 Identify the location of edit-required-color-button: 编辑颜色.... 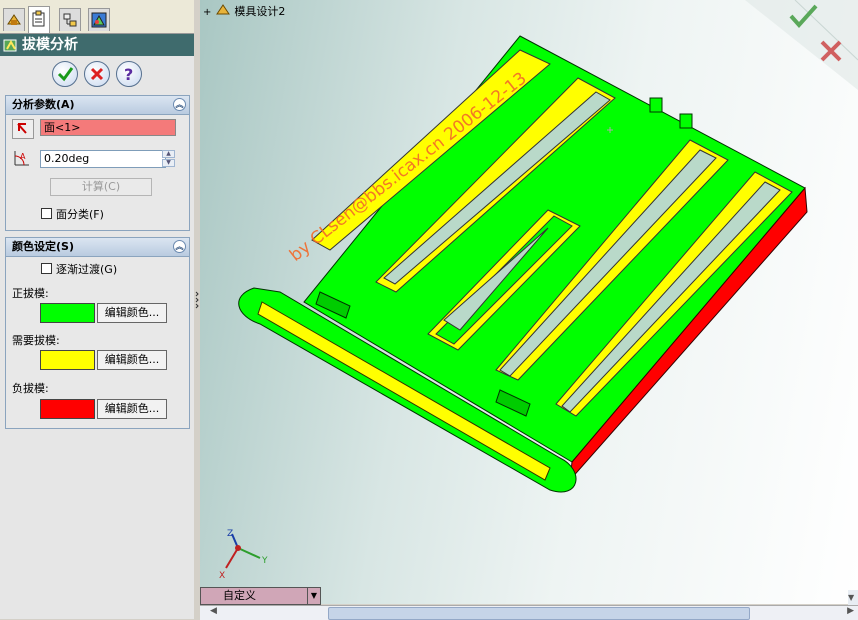
(132, 360).